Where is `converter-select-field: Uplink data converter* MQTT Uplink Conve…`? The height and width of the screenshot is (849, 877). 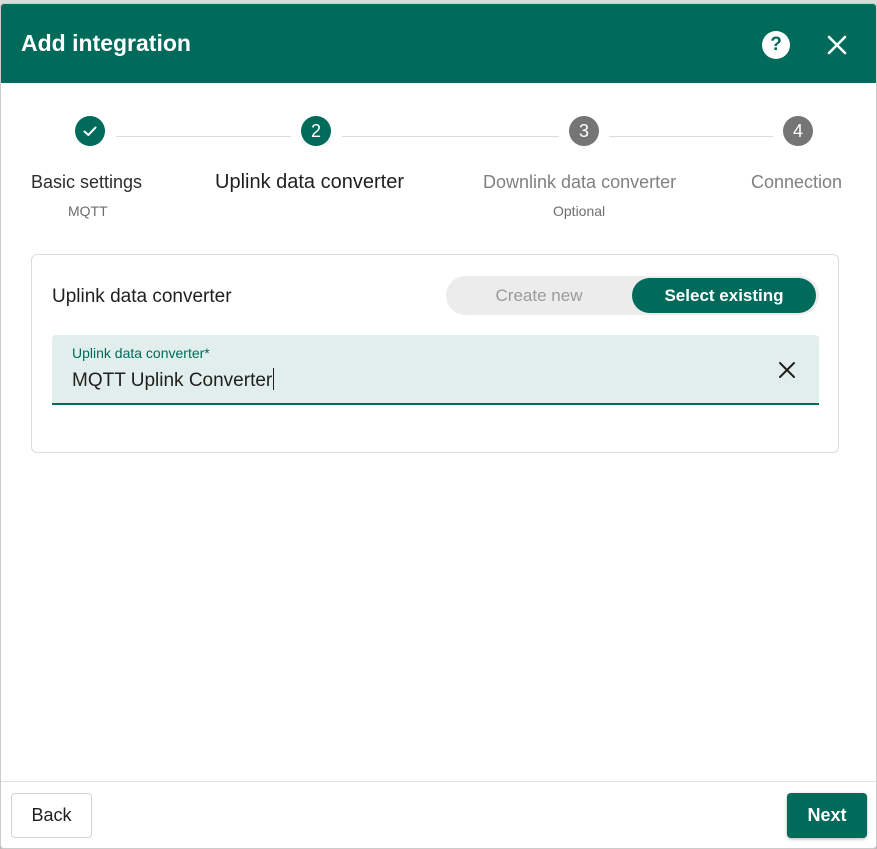 converter-select-field: Uplink data converter* MQTT Uplink Conve… is located at coordinates (435, 370).